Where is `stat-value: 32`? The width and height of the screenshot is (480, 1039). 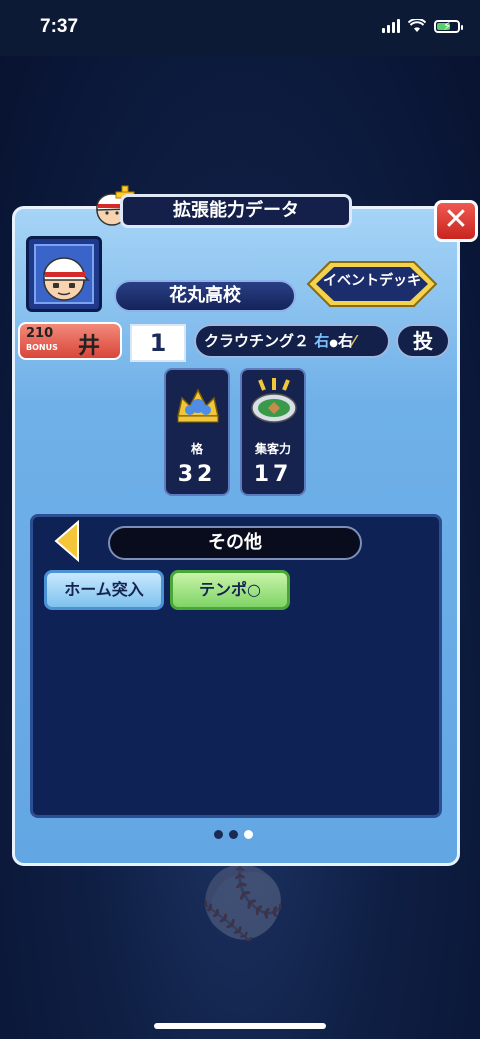
stat-value: 32 is located at coordinates (197, 474).